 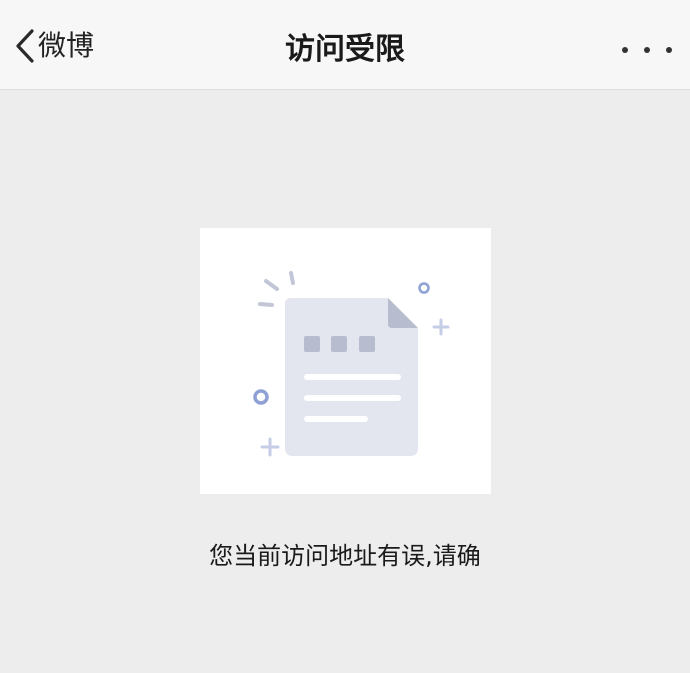 I want to click on empty-document-icon, so click(x=351, y=364).